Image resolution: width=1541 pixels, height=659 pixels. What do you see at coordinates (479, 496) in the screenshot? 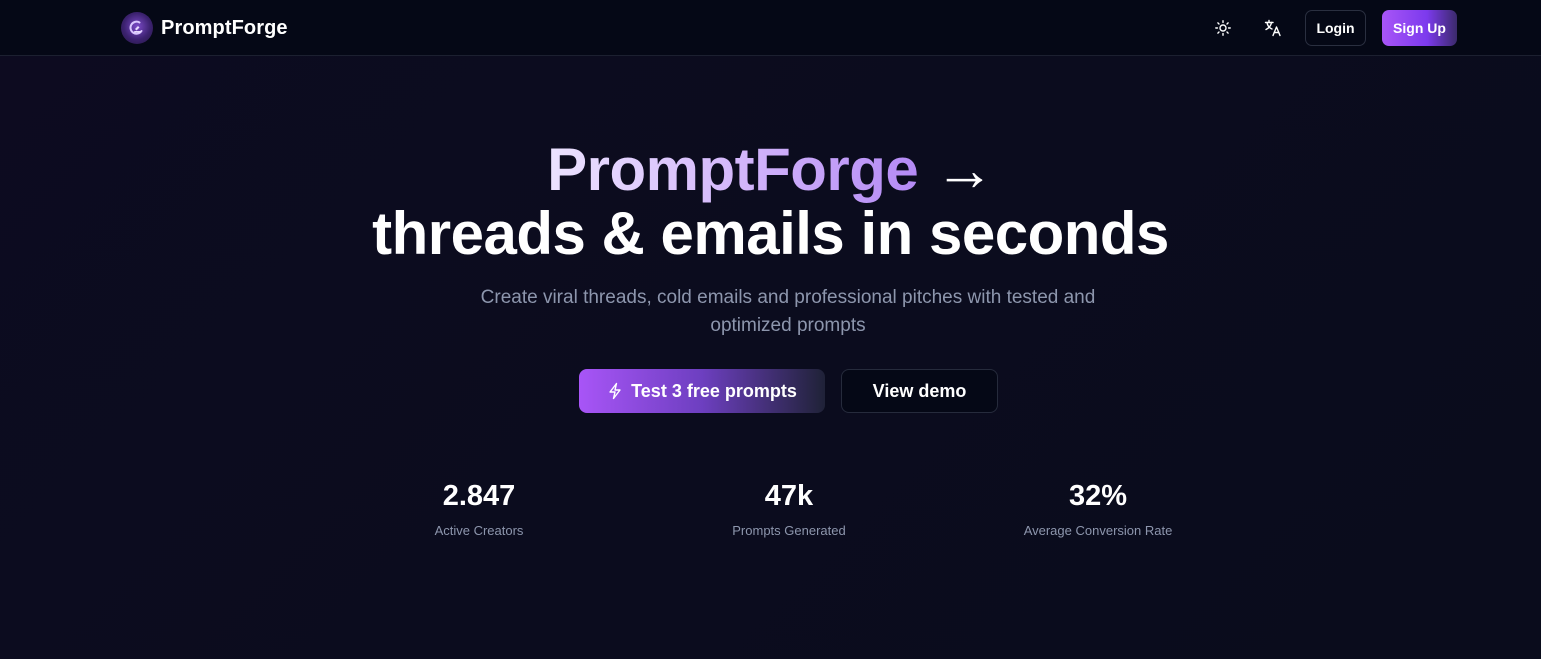
I see `stat-value: 2.847` at bounding box center [479, 496].